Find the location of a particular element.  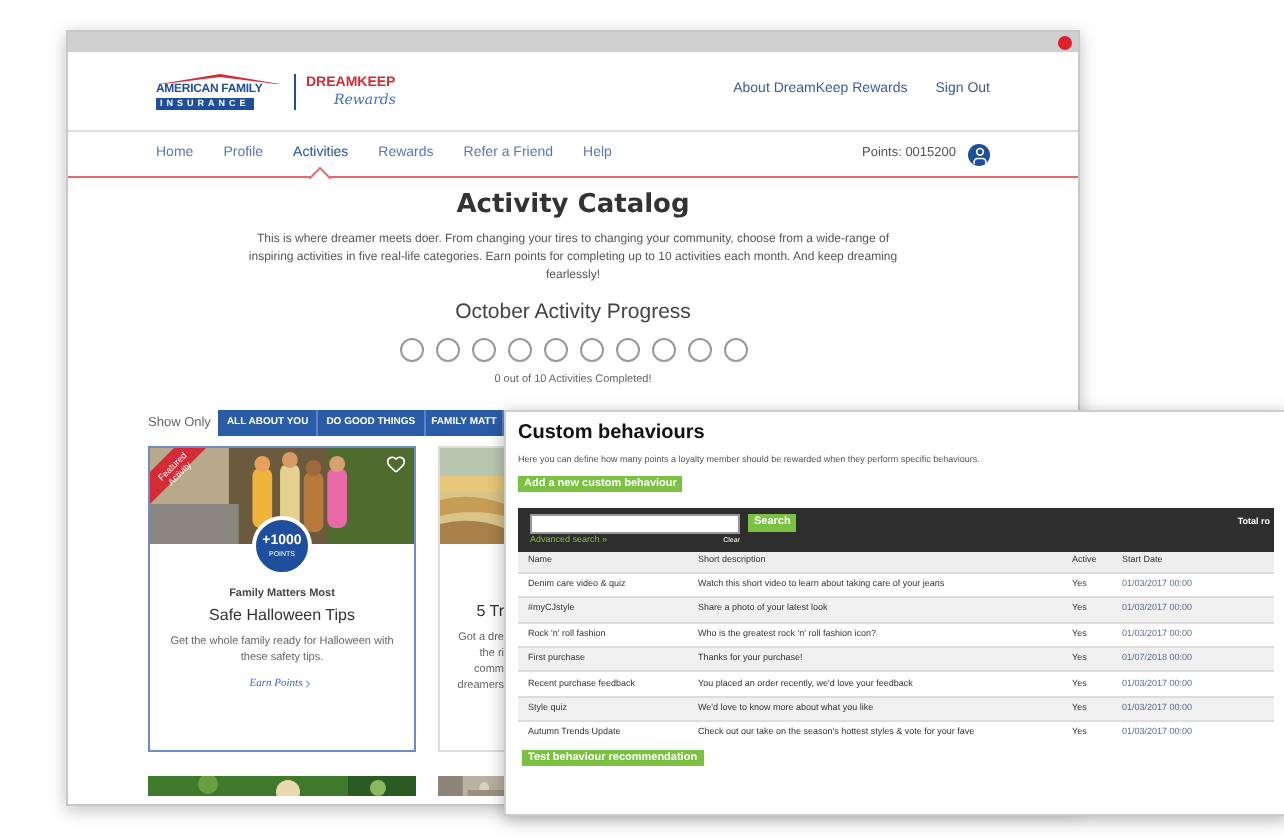

card-title: 5 Tr is located at coordinates (490, 612).